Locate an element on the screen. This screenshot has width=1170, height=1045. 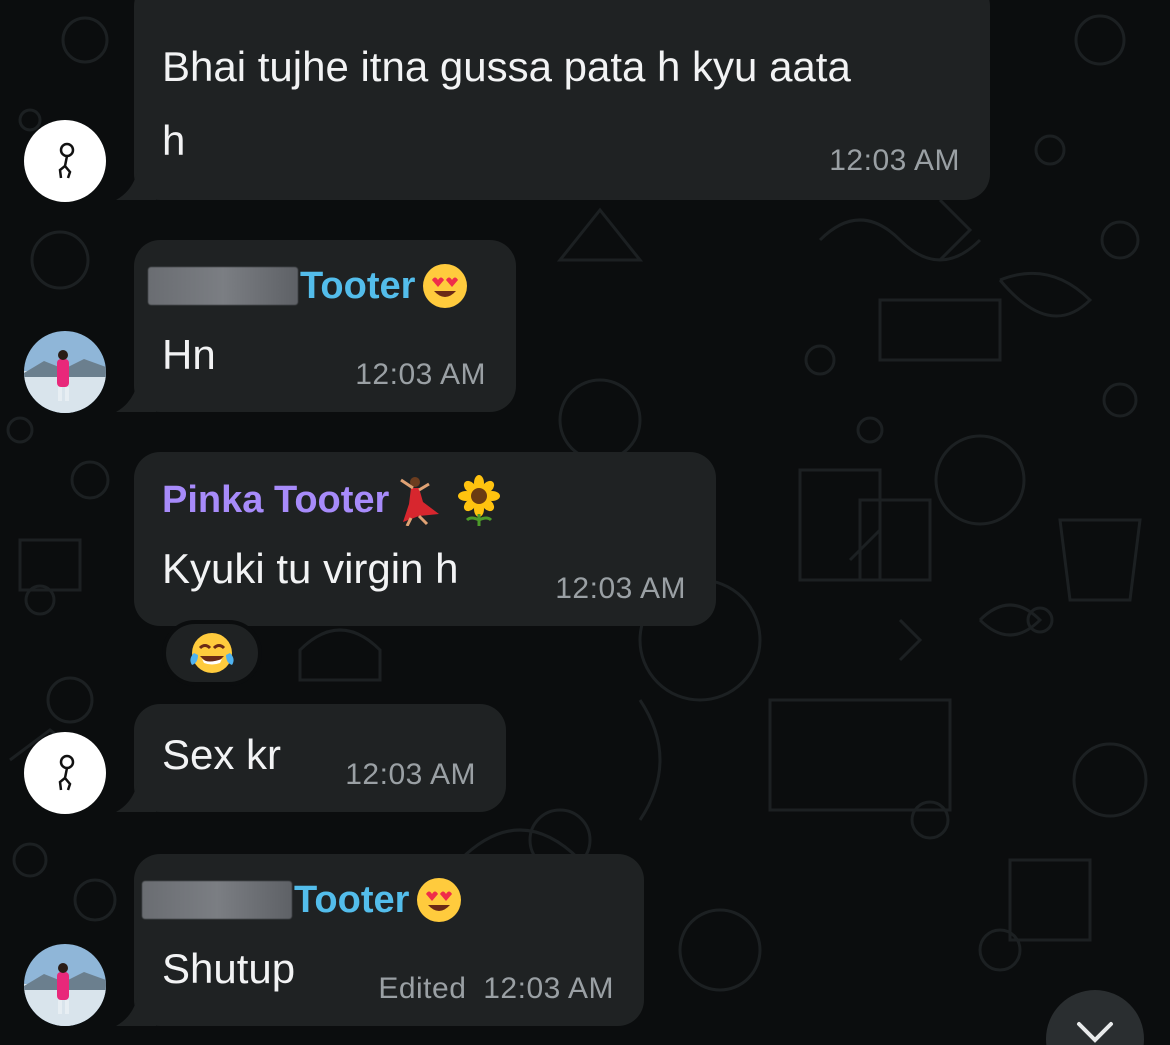
message-bubble: Pinka Tooter Kyuki tu virgin h 12:03 AM is located at coordinates (425, 539).